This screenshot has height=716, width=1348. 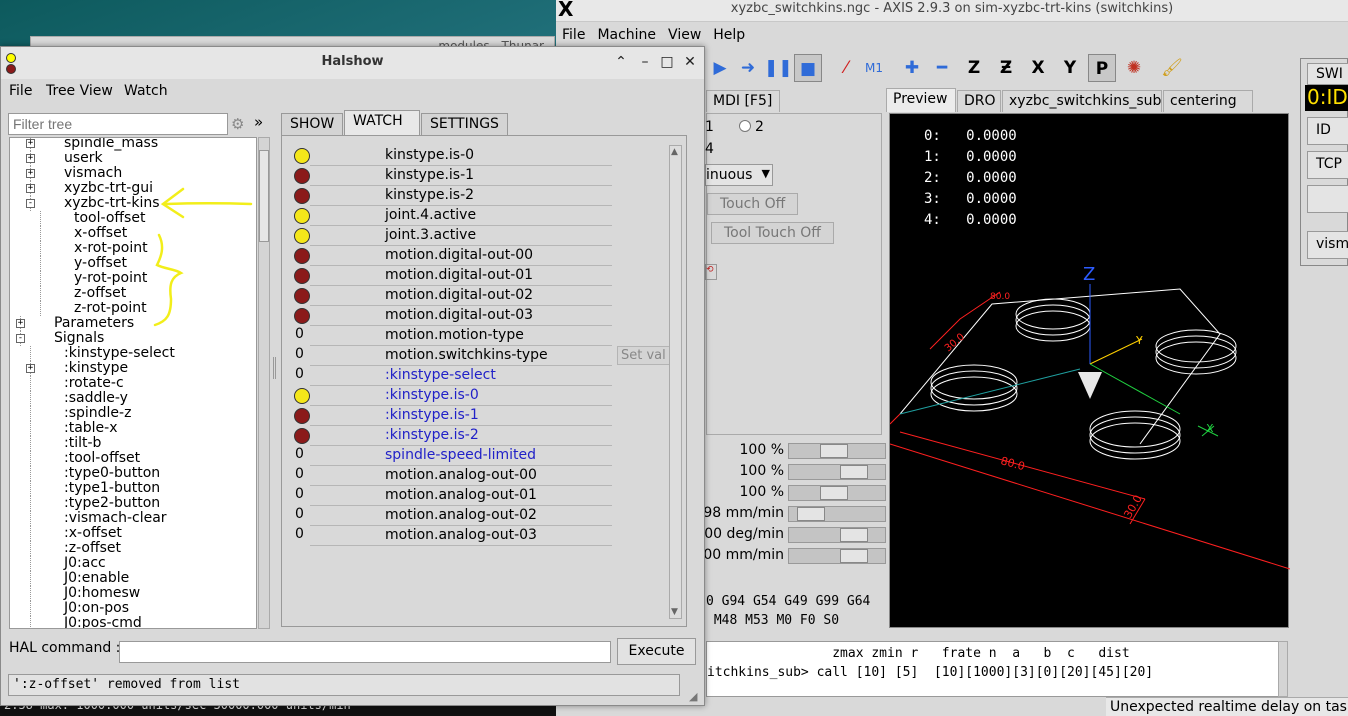 What do you see at coordinates (573, 35) in the screenshot?
I see `axis-menu-file: File` at bounding box center [573, 35].